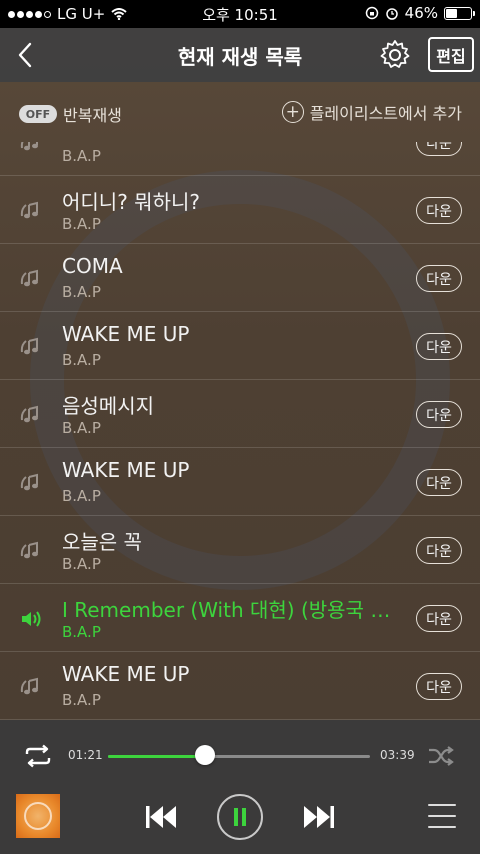 Image resolution: width=480 pixels, height=854 pixels. I want to click on album-thumbnail, so click(38, 816).